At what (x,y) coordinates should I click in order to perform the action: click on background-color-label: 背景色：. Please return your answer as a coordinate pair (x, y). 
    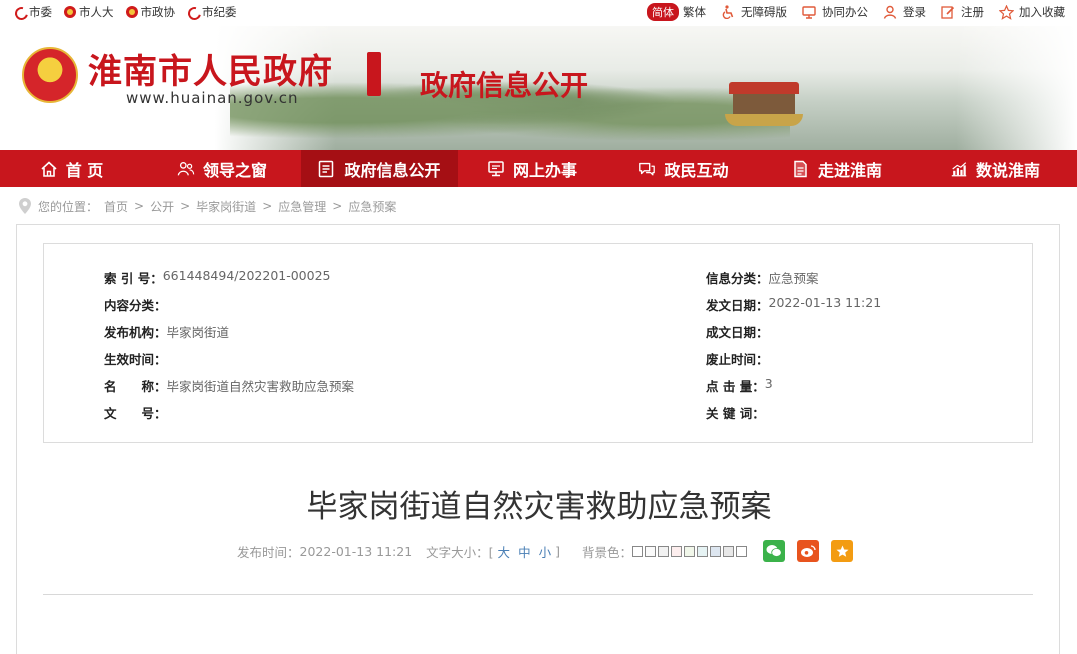
    Looking at the image, I should click on (606, 552).